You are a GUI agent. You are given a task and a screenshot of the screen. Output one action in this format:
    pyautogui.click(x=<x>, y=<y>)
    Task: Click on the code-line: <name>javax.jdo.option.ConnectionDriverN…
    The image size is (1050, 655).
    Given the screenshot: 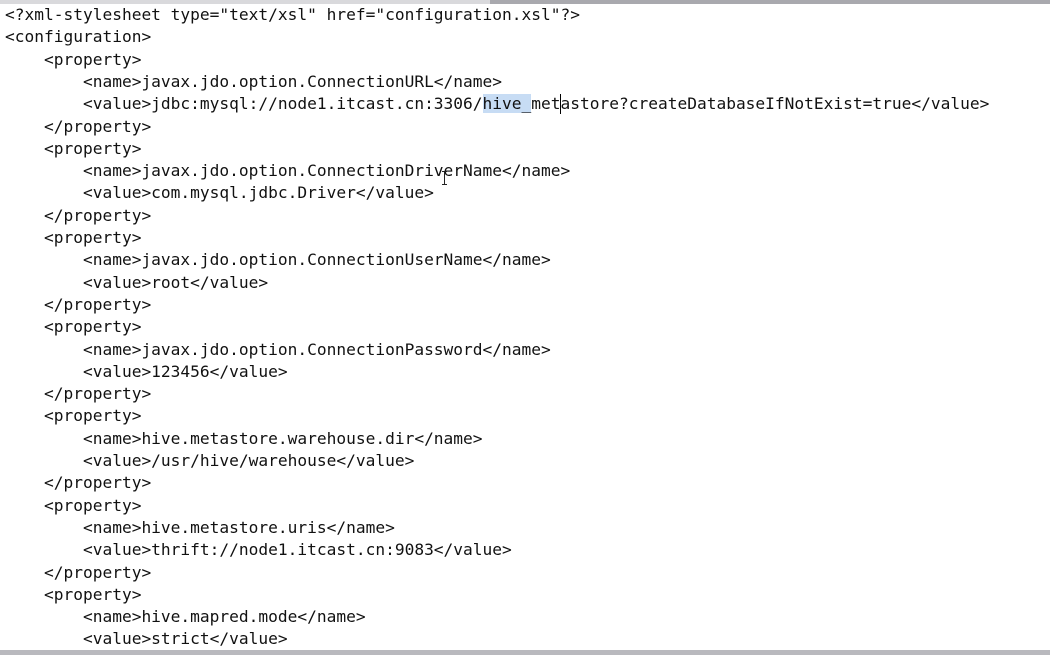 What is the action you would take?
    pyautogui.click(x=288, y=171)
    